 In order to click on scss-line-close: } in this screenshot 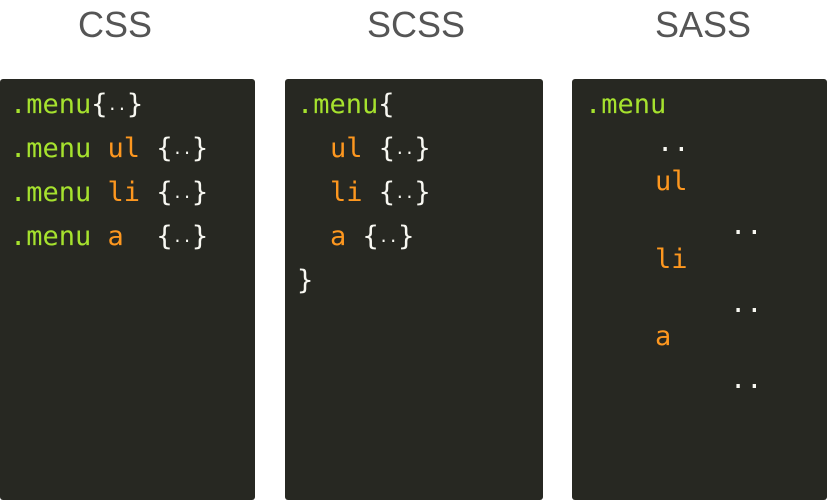, I will do `click(305, 281)`.